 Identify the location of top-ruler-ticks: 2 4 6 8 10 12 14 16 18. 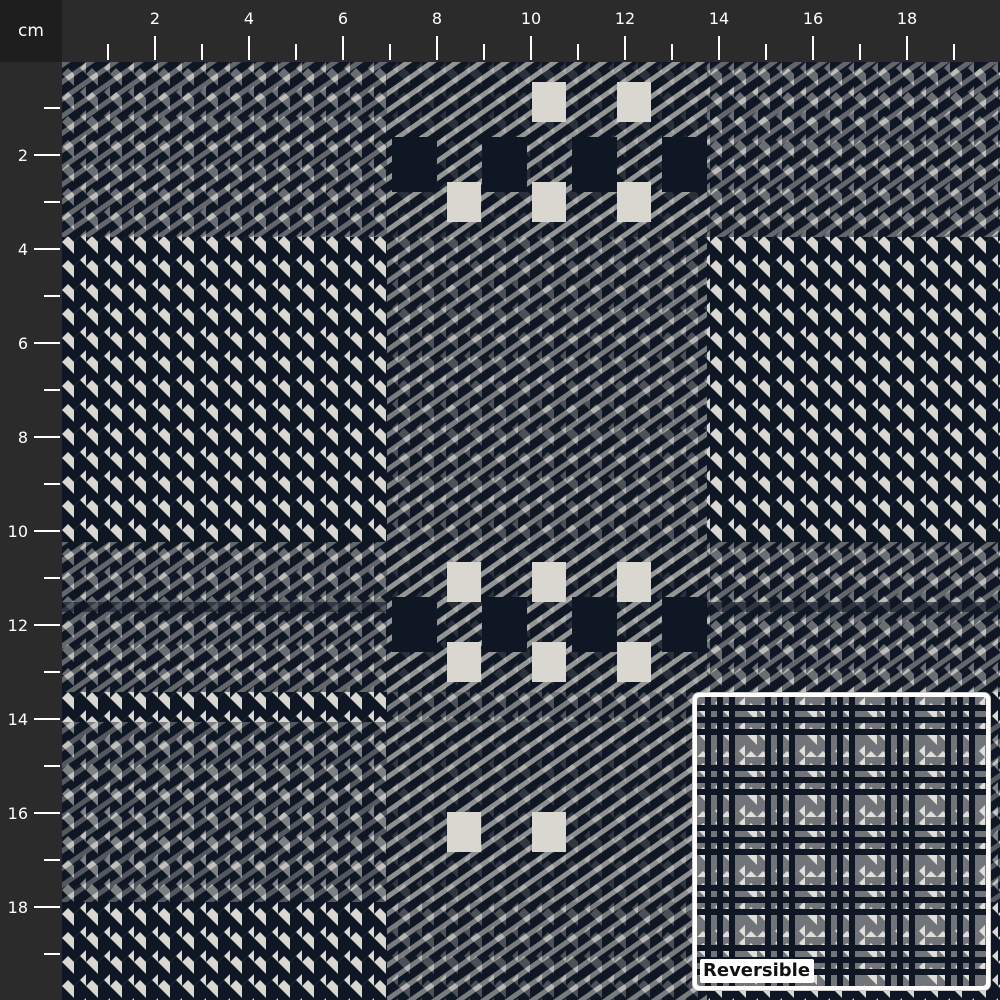
(531, 34).